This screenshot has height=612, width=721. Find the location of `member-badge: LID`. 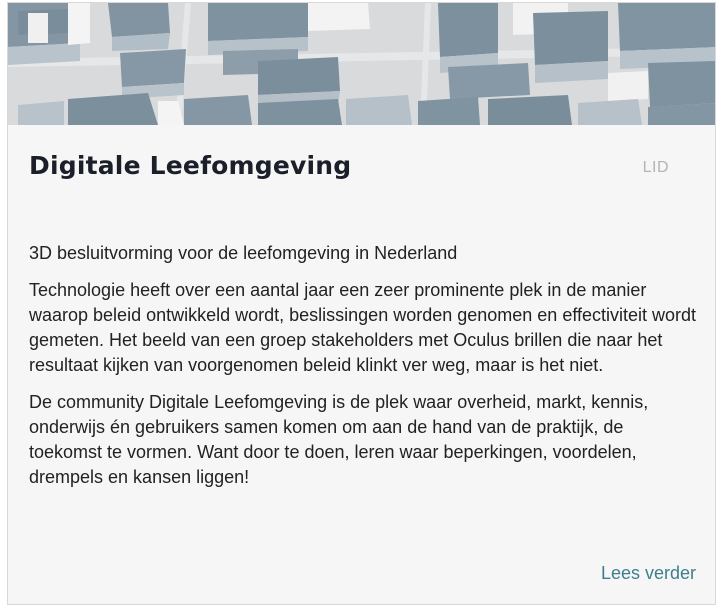

member-badge: LID is located at coordinates (655, 167).